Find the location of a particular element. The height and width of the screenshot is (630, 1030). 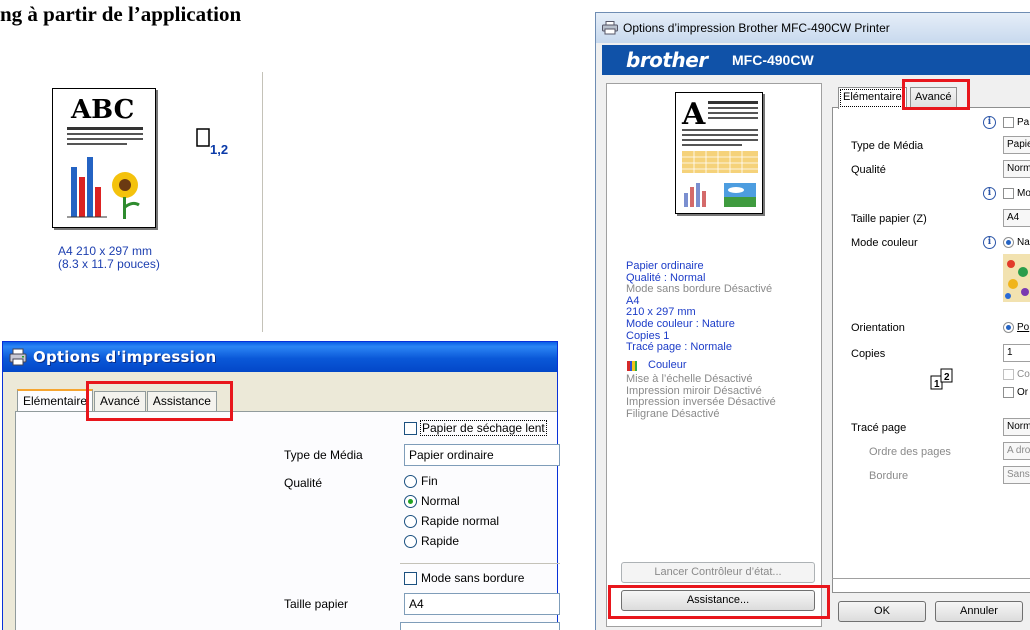

preview-lines-graphic is located at coordinates (105, 173).